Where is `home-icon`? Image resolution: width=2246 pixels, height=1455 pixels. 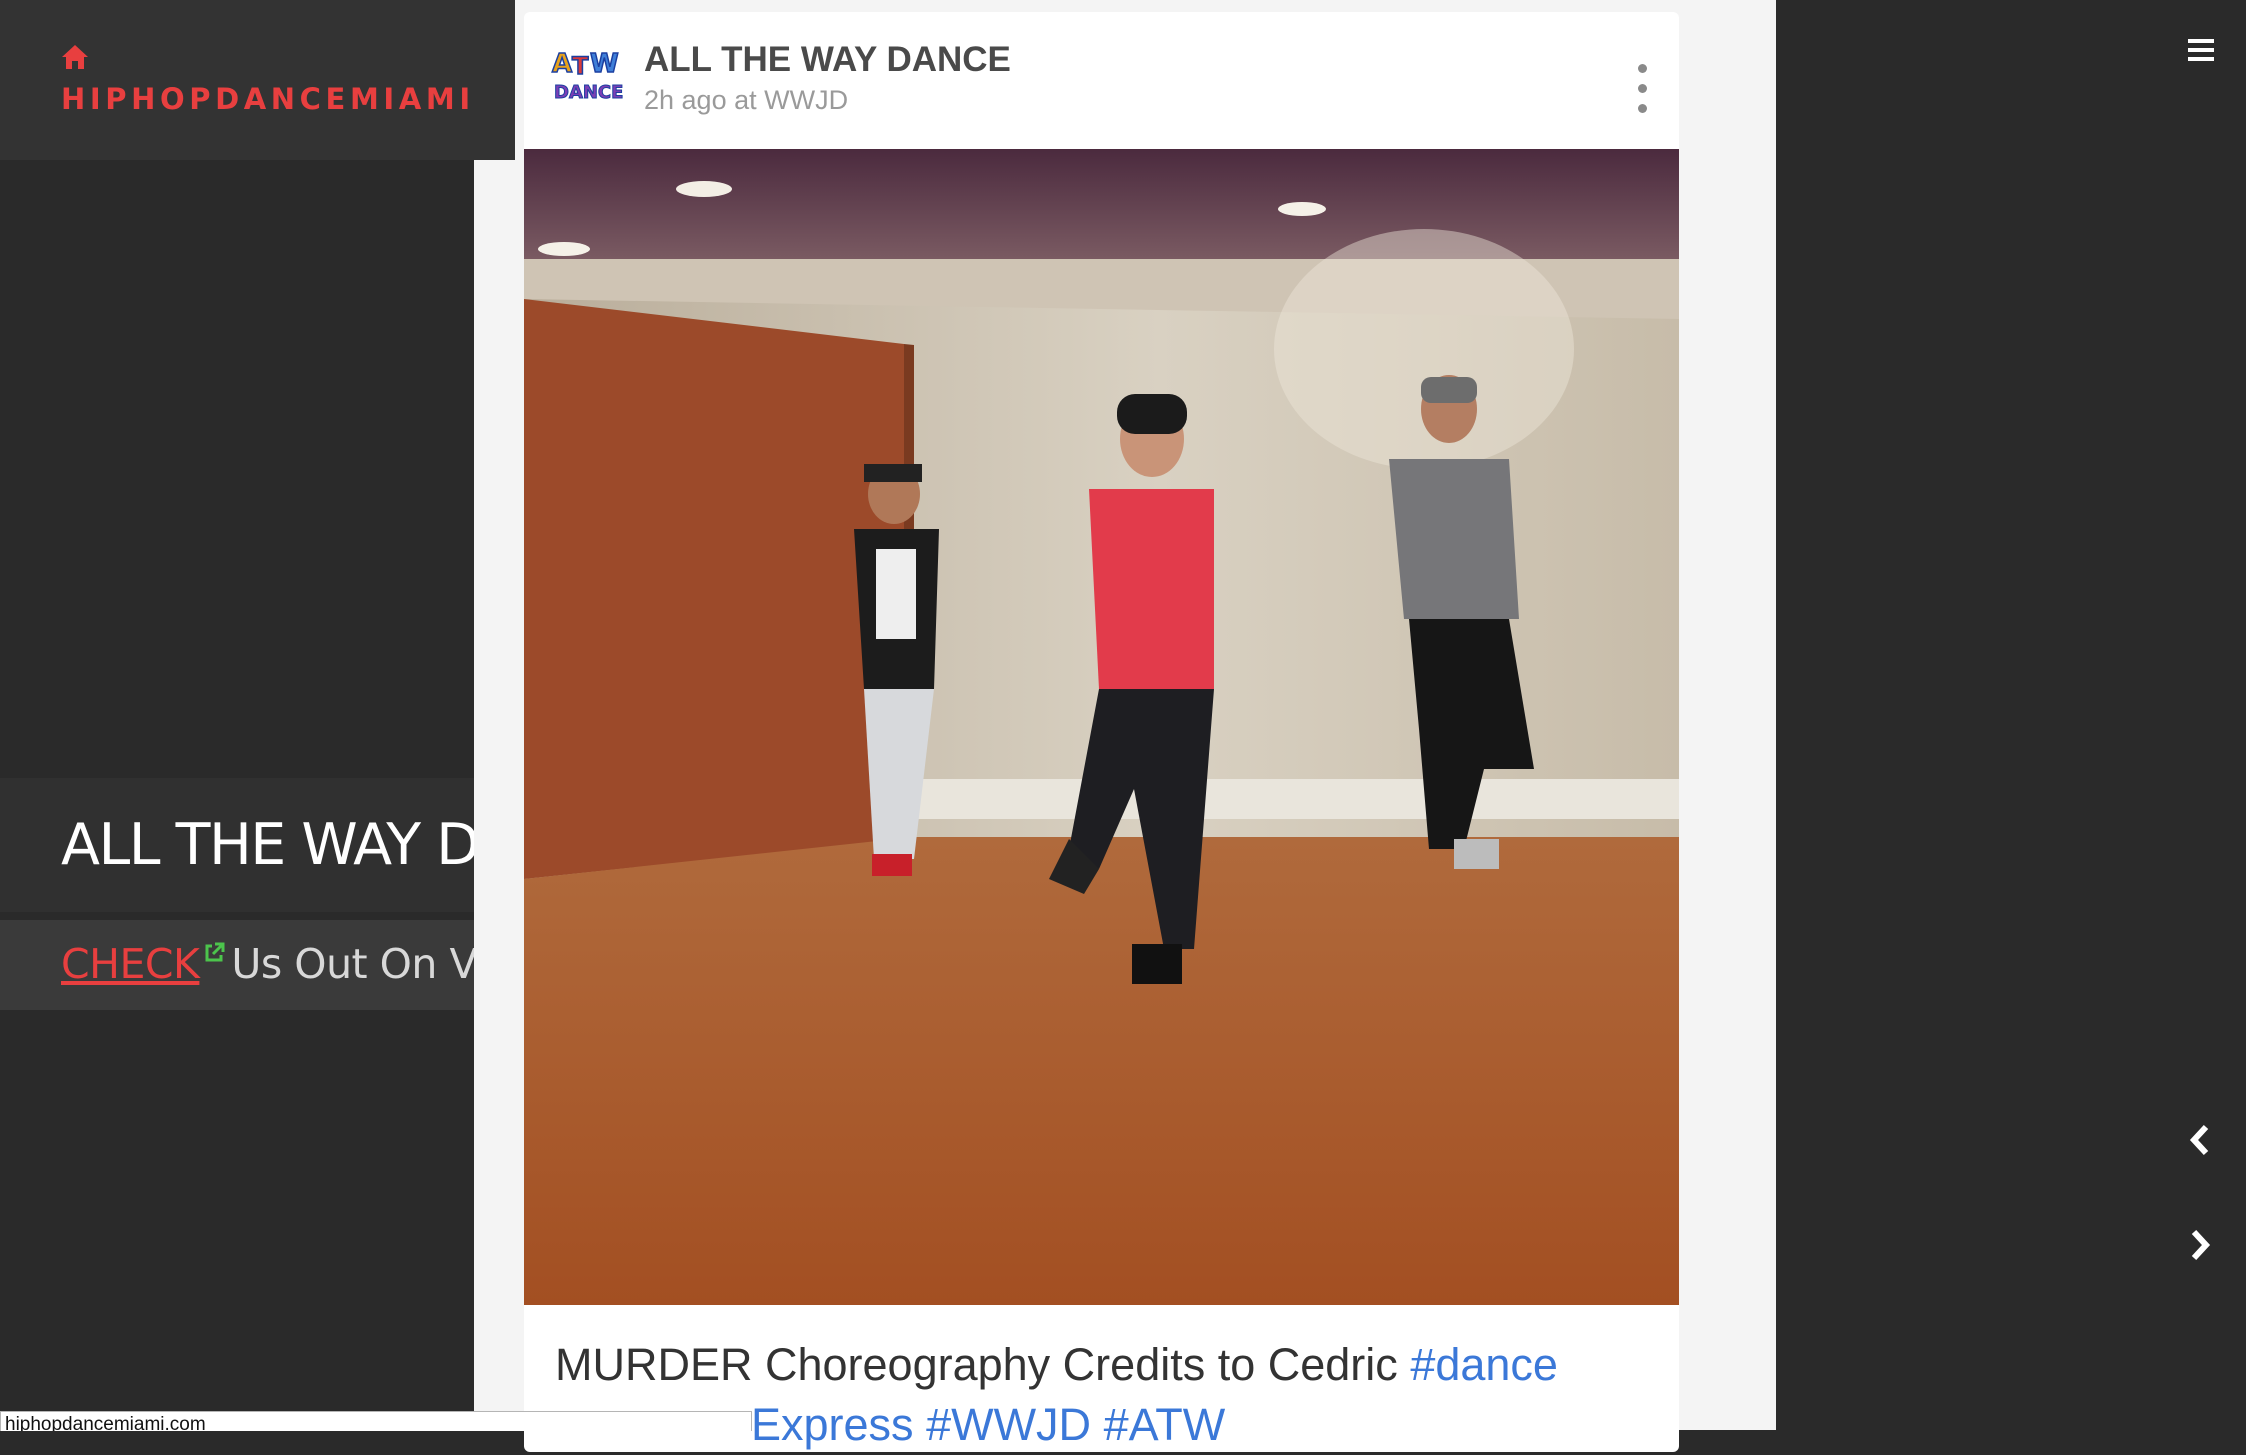 home-icon is located at coordinates (75, 57).